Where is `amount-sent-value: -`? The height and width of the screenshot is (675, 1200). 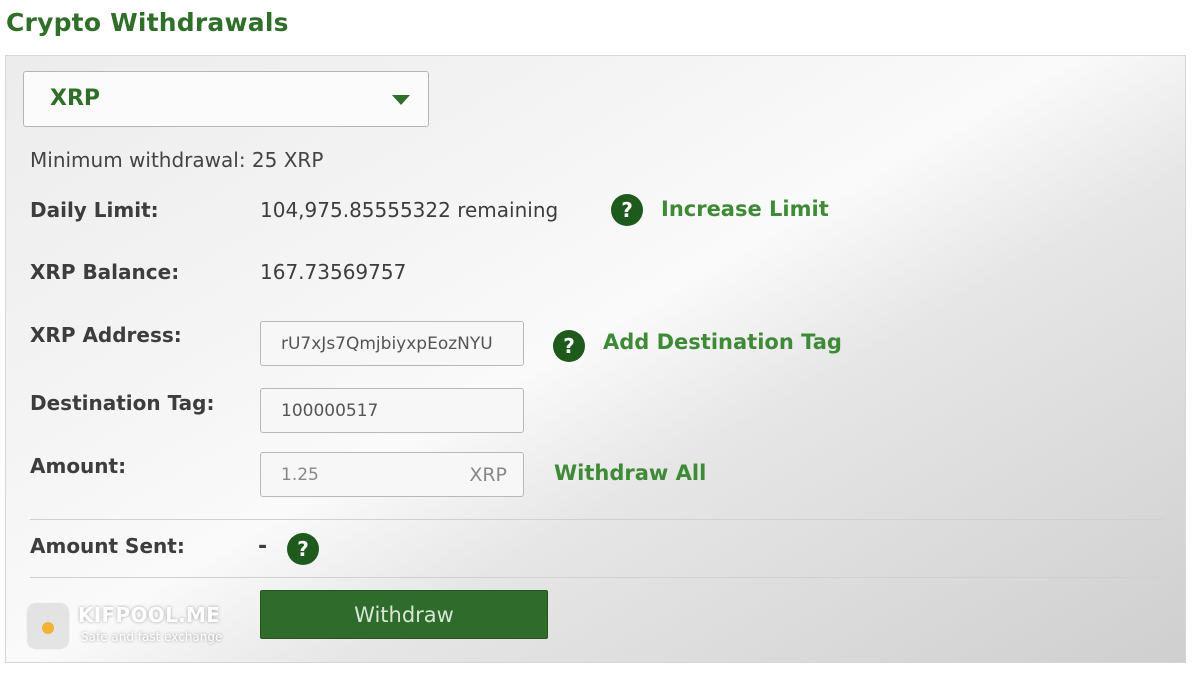 amount-sent-value: - is located at coordinates (263, 546).